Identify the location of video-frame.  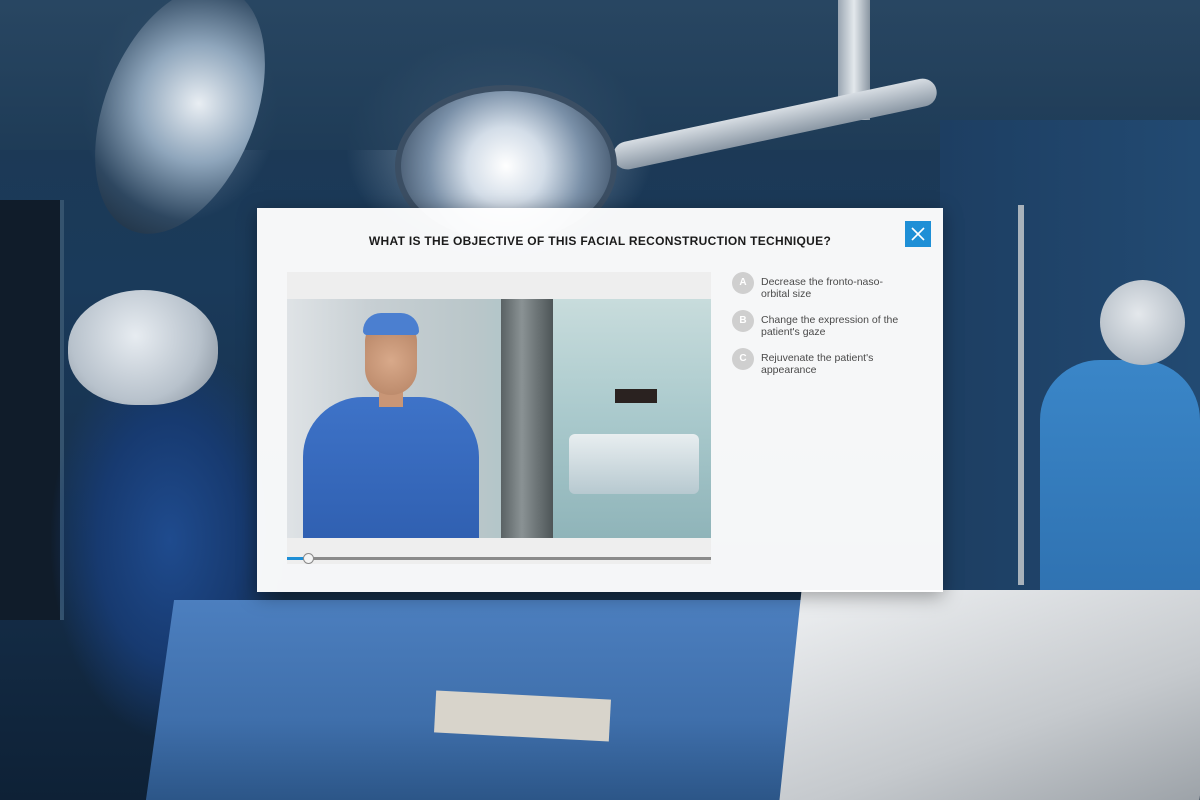
(499, 418).